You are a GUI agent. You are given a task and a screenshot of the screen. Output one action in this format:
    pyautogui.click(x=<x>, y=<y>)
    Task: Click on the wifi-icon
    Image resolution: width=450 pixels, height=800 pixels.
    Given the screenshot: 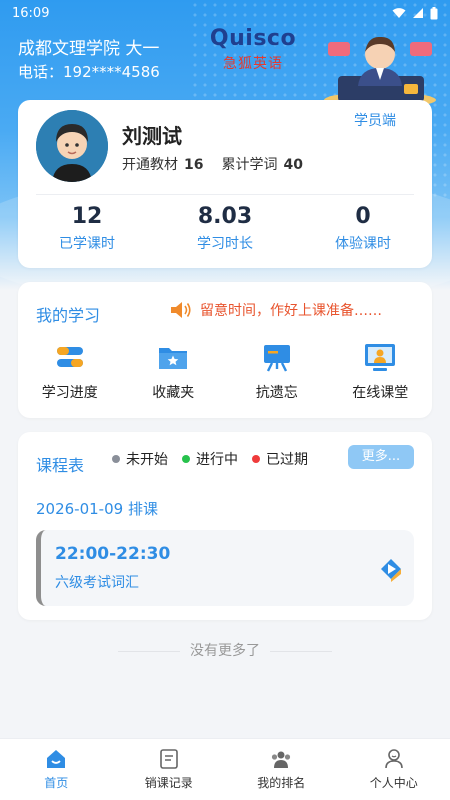 What is the action you would take?
    pyautogui.click(x=399, y=13)
    